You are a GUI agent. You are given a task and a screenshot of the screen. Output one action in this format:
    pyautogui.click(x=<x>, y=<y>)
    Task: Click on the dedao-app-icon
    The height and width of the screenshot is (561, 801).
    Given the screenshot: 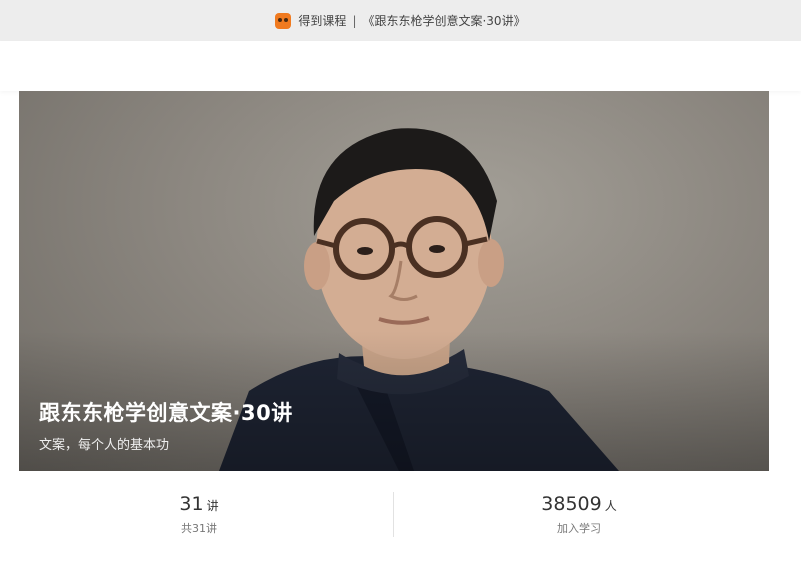 What is the action you would take?
    pyautogui.click(x=283, y=20)
    